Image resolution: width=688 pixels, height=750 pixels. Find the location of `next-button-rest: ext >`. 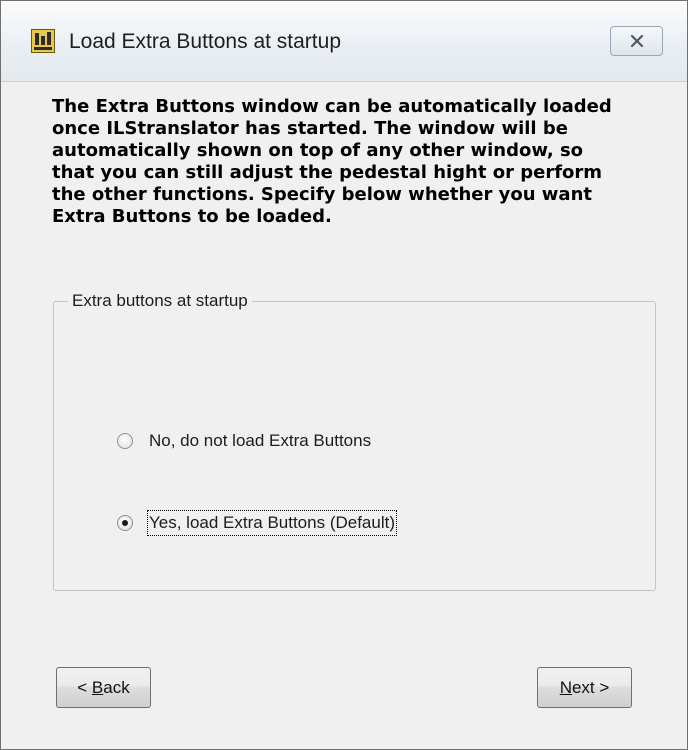

next-button-rest: ext > is located at coordinates (590, 687).